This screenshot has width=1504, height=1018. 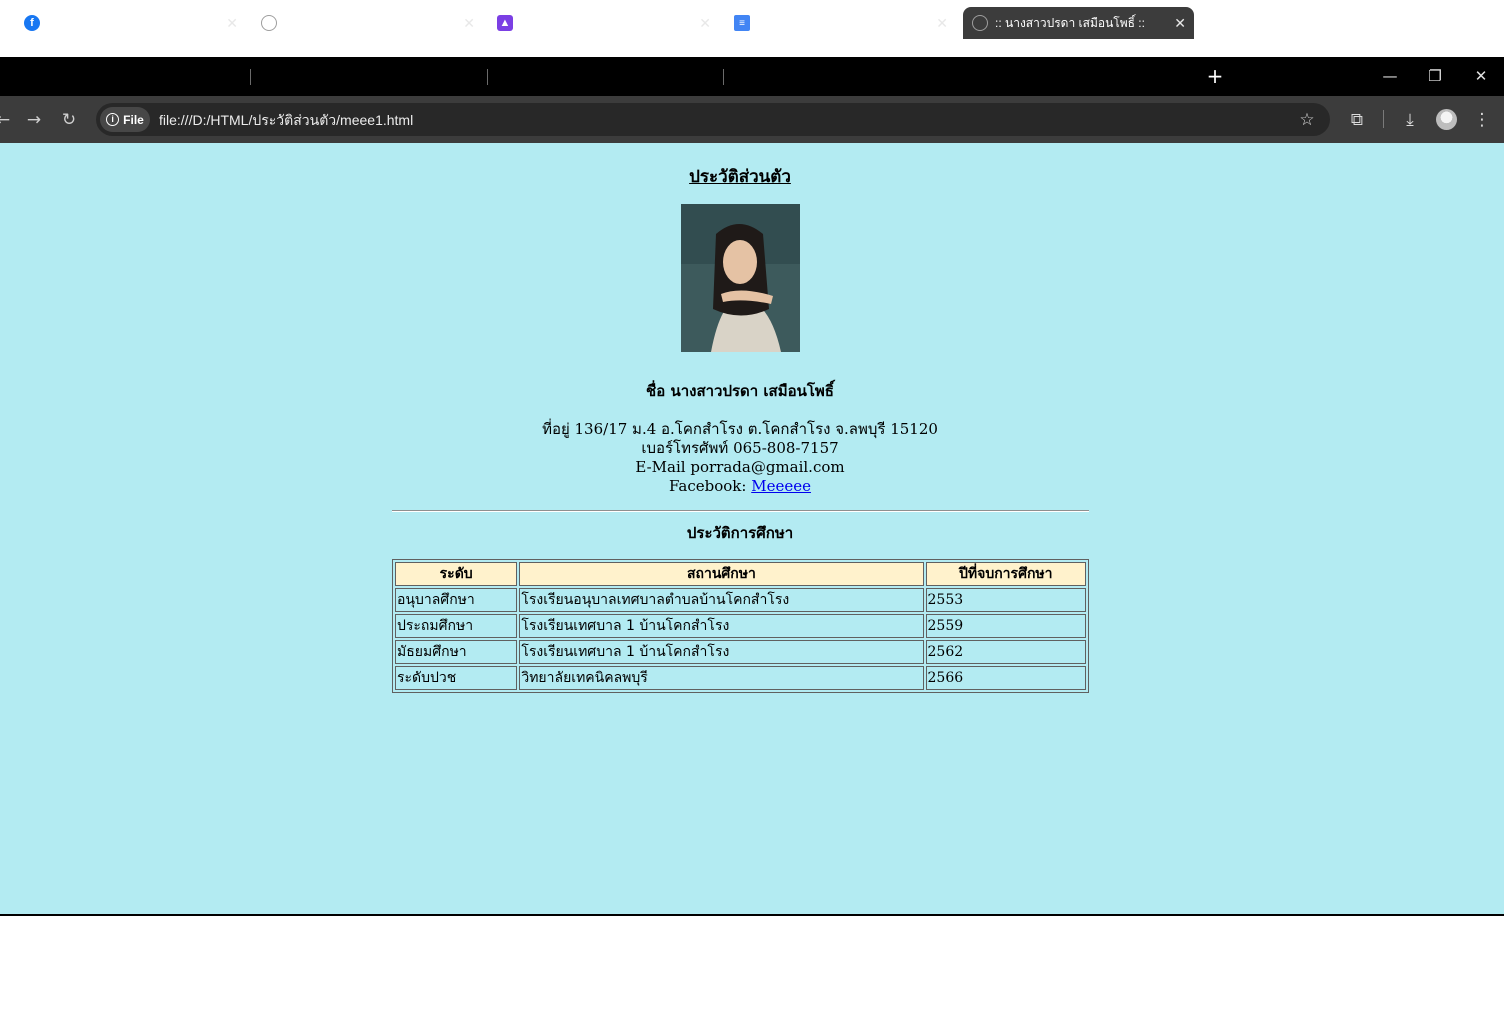 What do you see at coordinates (34, 120) in the screenshot?
I see `forward-icon: →` at bounding box center [34, 120].